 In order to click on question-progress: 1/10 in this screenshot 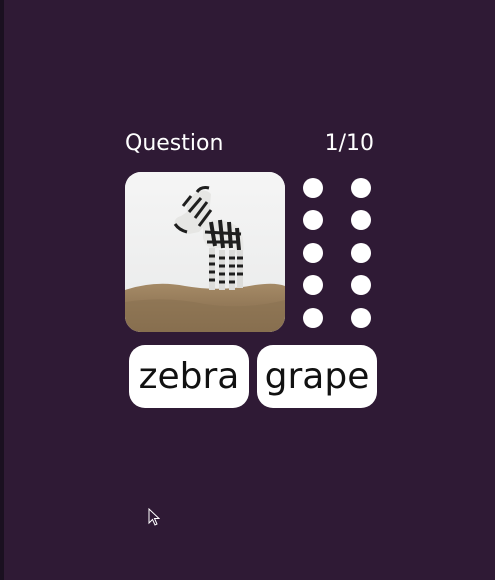, I will do `click(349, 143)`.